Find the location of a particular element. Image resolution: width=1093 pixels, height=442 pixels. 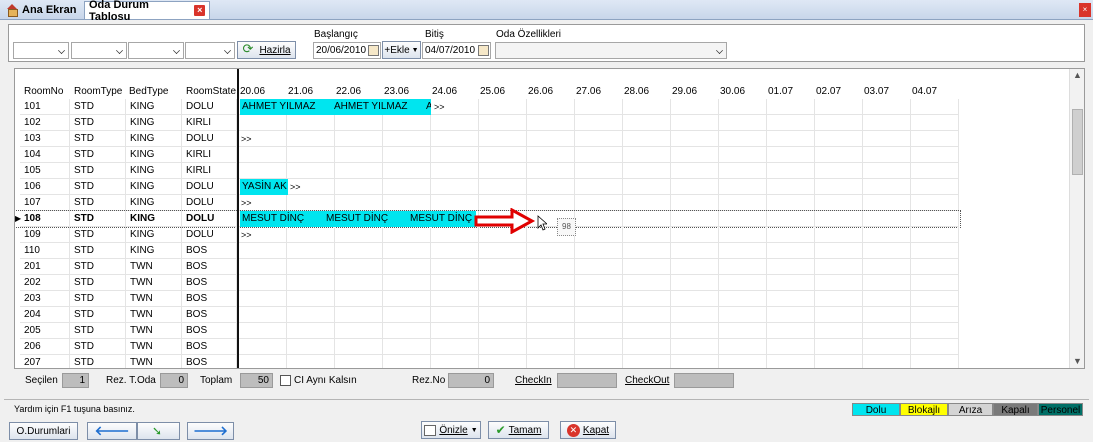

tab-ana-ekran: Ana Ekran is located at coordinates (42, 10).